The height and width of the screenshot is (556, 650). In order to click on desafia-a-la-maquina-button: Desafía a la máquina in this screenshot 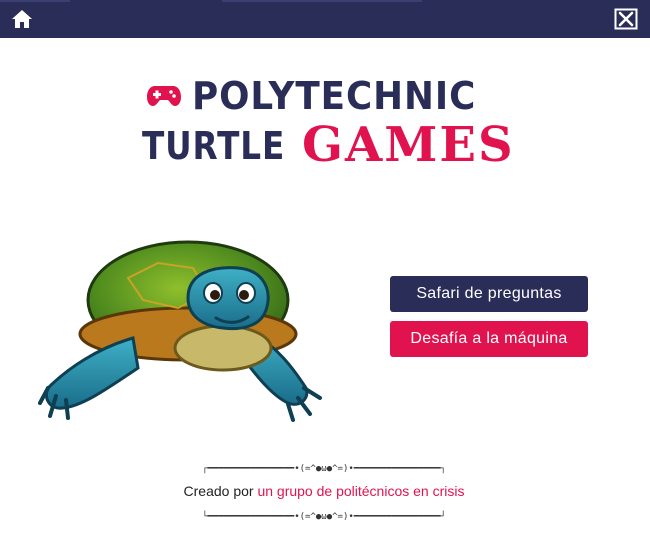, I will do `click(489, 339)`.